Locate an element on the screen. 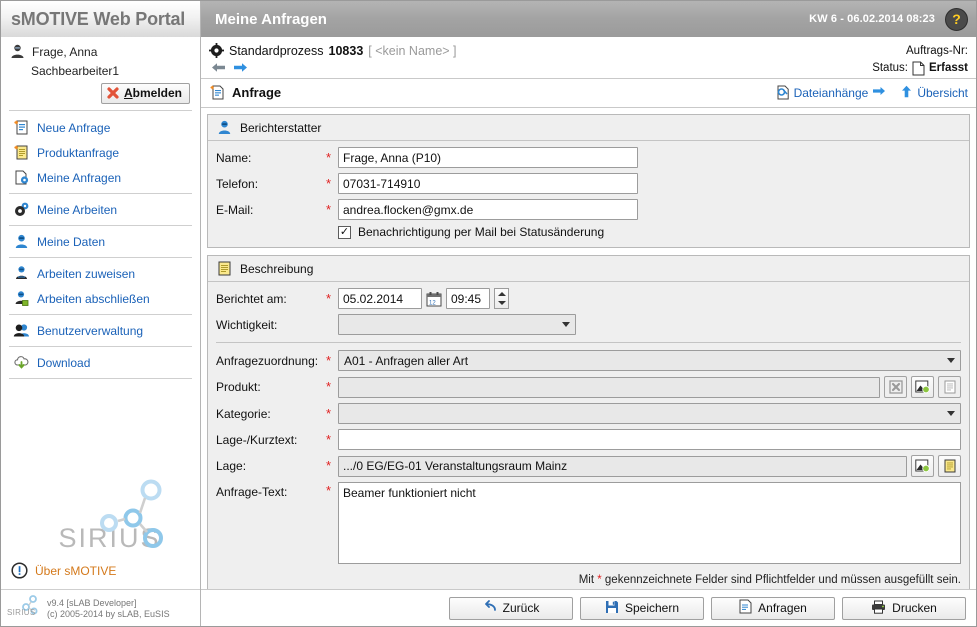 The image size is (977, 627). location-label: Lage: is located at coordinates (231, 466).